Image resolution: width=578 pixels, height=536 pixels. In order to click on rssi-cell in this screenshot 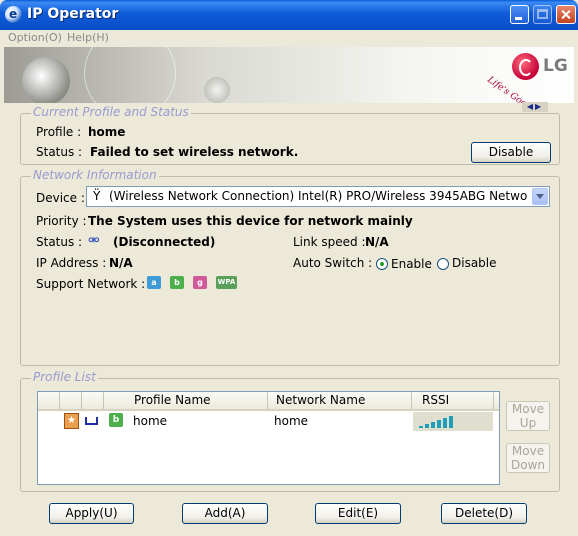, I will do `click(453, 421)`.